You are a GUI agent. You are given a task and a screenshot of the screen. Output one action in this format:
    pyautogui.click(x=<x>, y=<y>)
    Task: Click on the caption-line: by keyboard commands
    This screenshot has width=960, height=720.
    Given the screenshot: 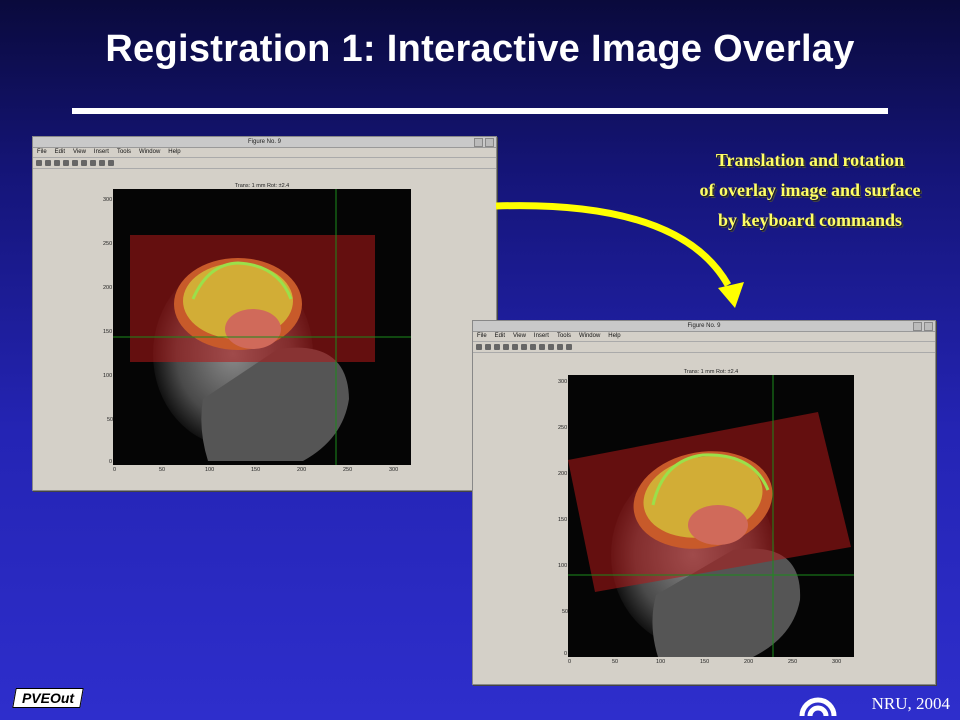 What is the action you would take?
    pyautogui.click(x=810, y=220)
    